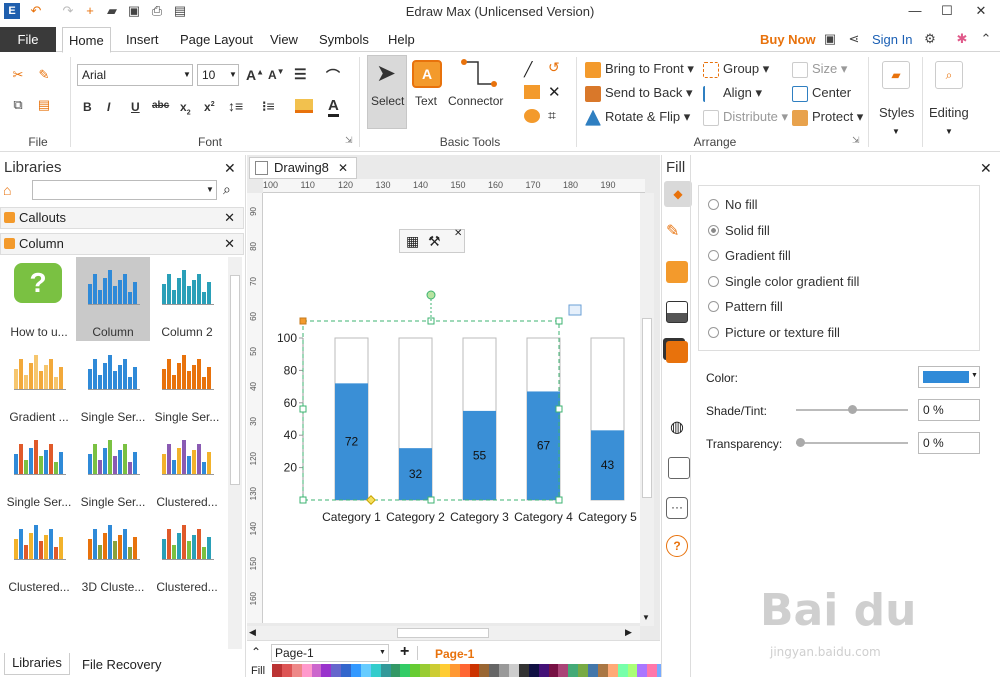 This screenshot has height=677, width=1000. What do you see at coordinates (827, 117) in the screenshot?
I see `protect-button: Protect ▾` at bounding box center [827, 117].